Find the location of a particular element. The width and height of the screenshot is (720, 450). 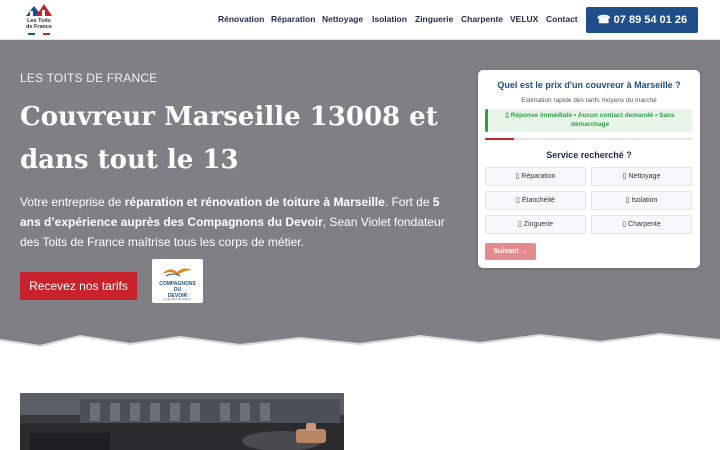

hero-kicker: LES TOITS DE FRANCE is located at coordinates (89, 78).